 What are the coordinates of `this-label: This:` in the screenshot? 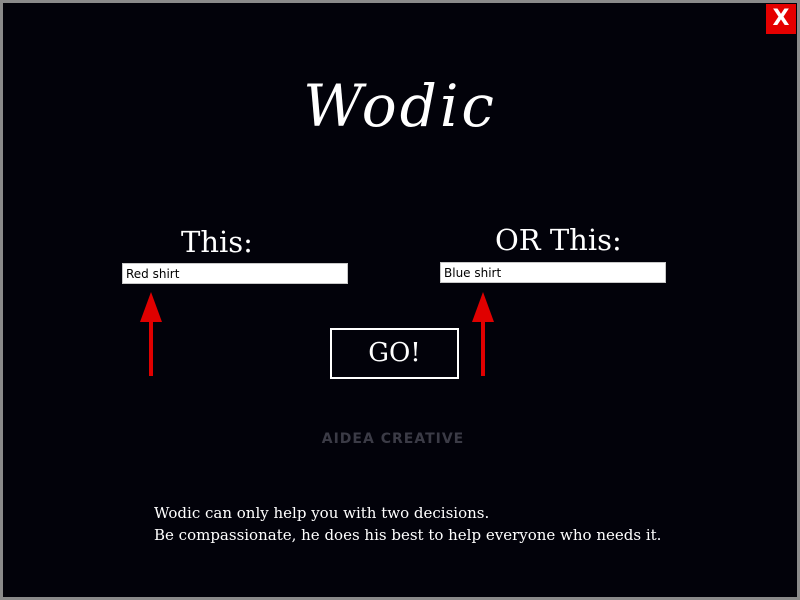 It's located at (217, 242).